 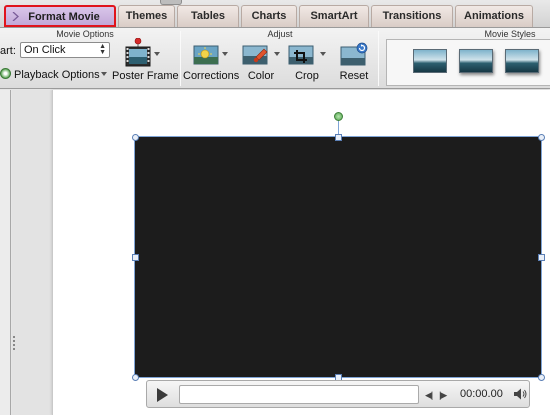 What do you see at coordinates (338, 116) in the screenshot?
I see `rotate-handle` at bounding box center [338, 116].